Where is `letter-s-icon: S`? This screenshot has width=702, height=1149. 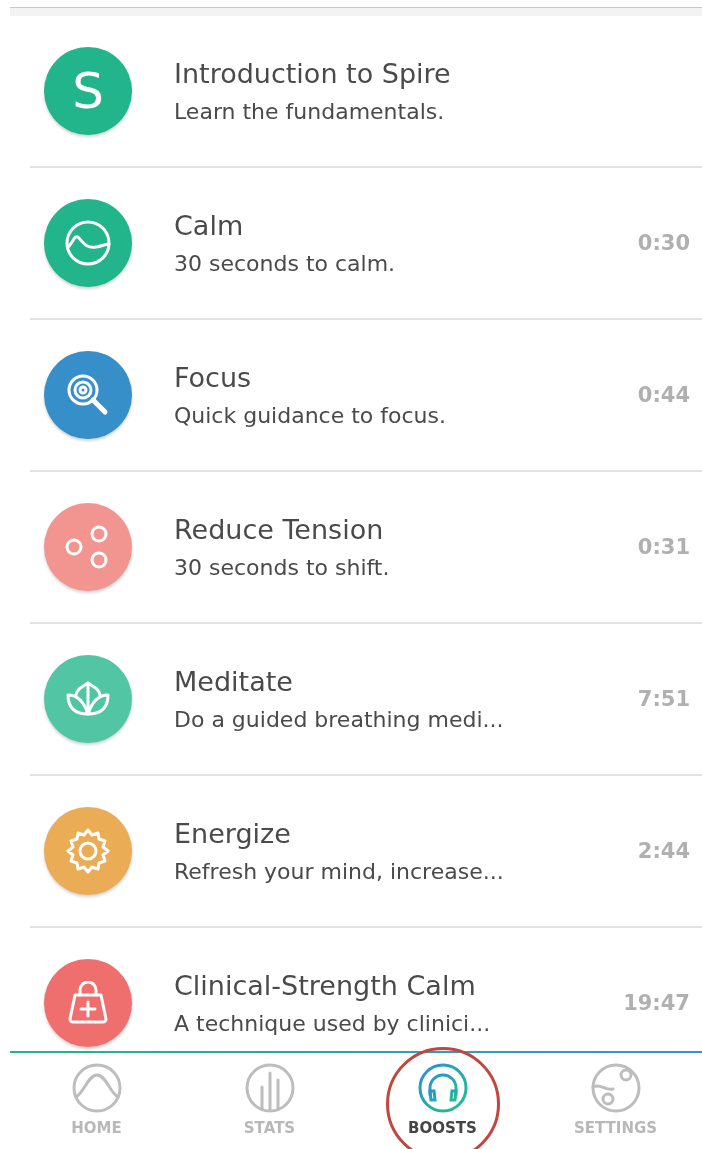
letter-s-icon: S is located at coordinates (88, 91).